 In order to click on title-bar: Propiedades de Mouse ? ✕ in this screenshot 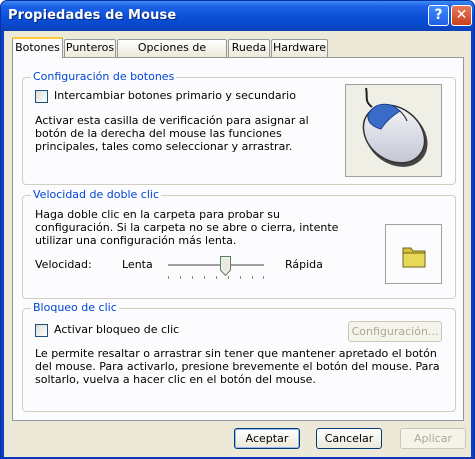, I will do `click(237, 16)`.